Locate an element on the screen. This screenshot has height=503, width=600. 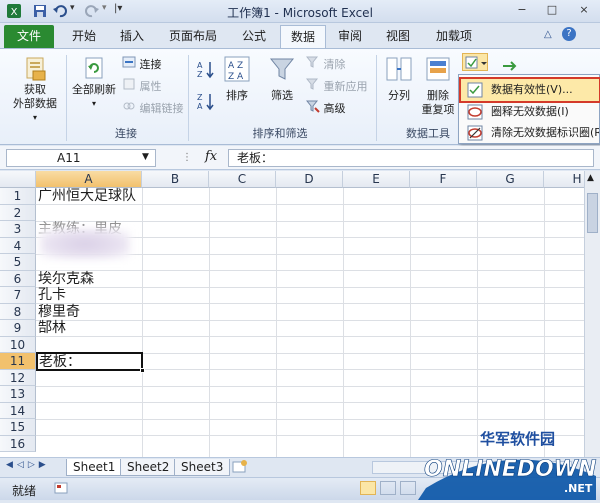
menu-item-clear-circles: 清除无效数据标识圈(R) is located at coordinates (530, 133).